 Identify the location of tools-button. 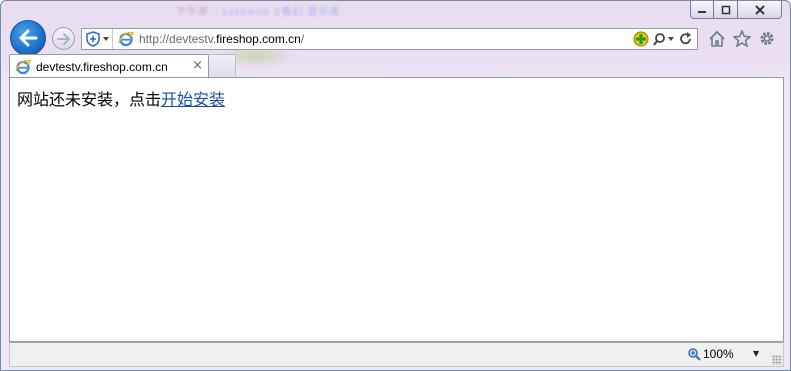
(767, 38).